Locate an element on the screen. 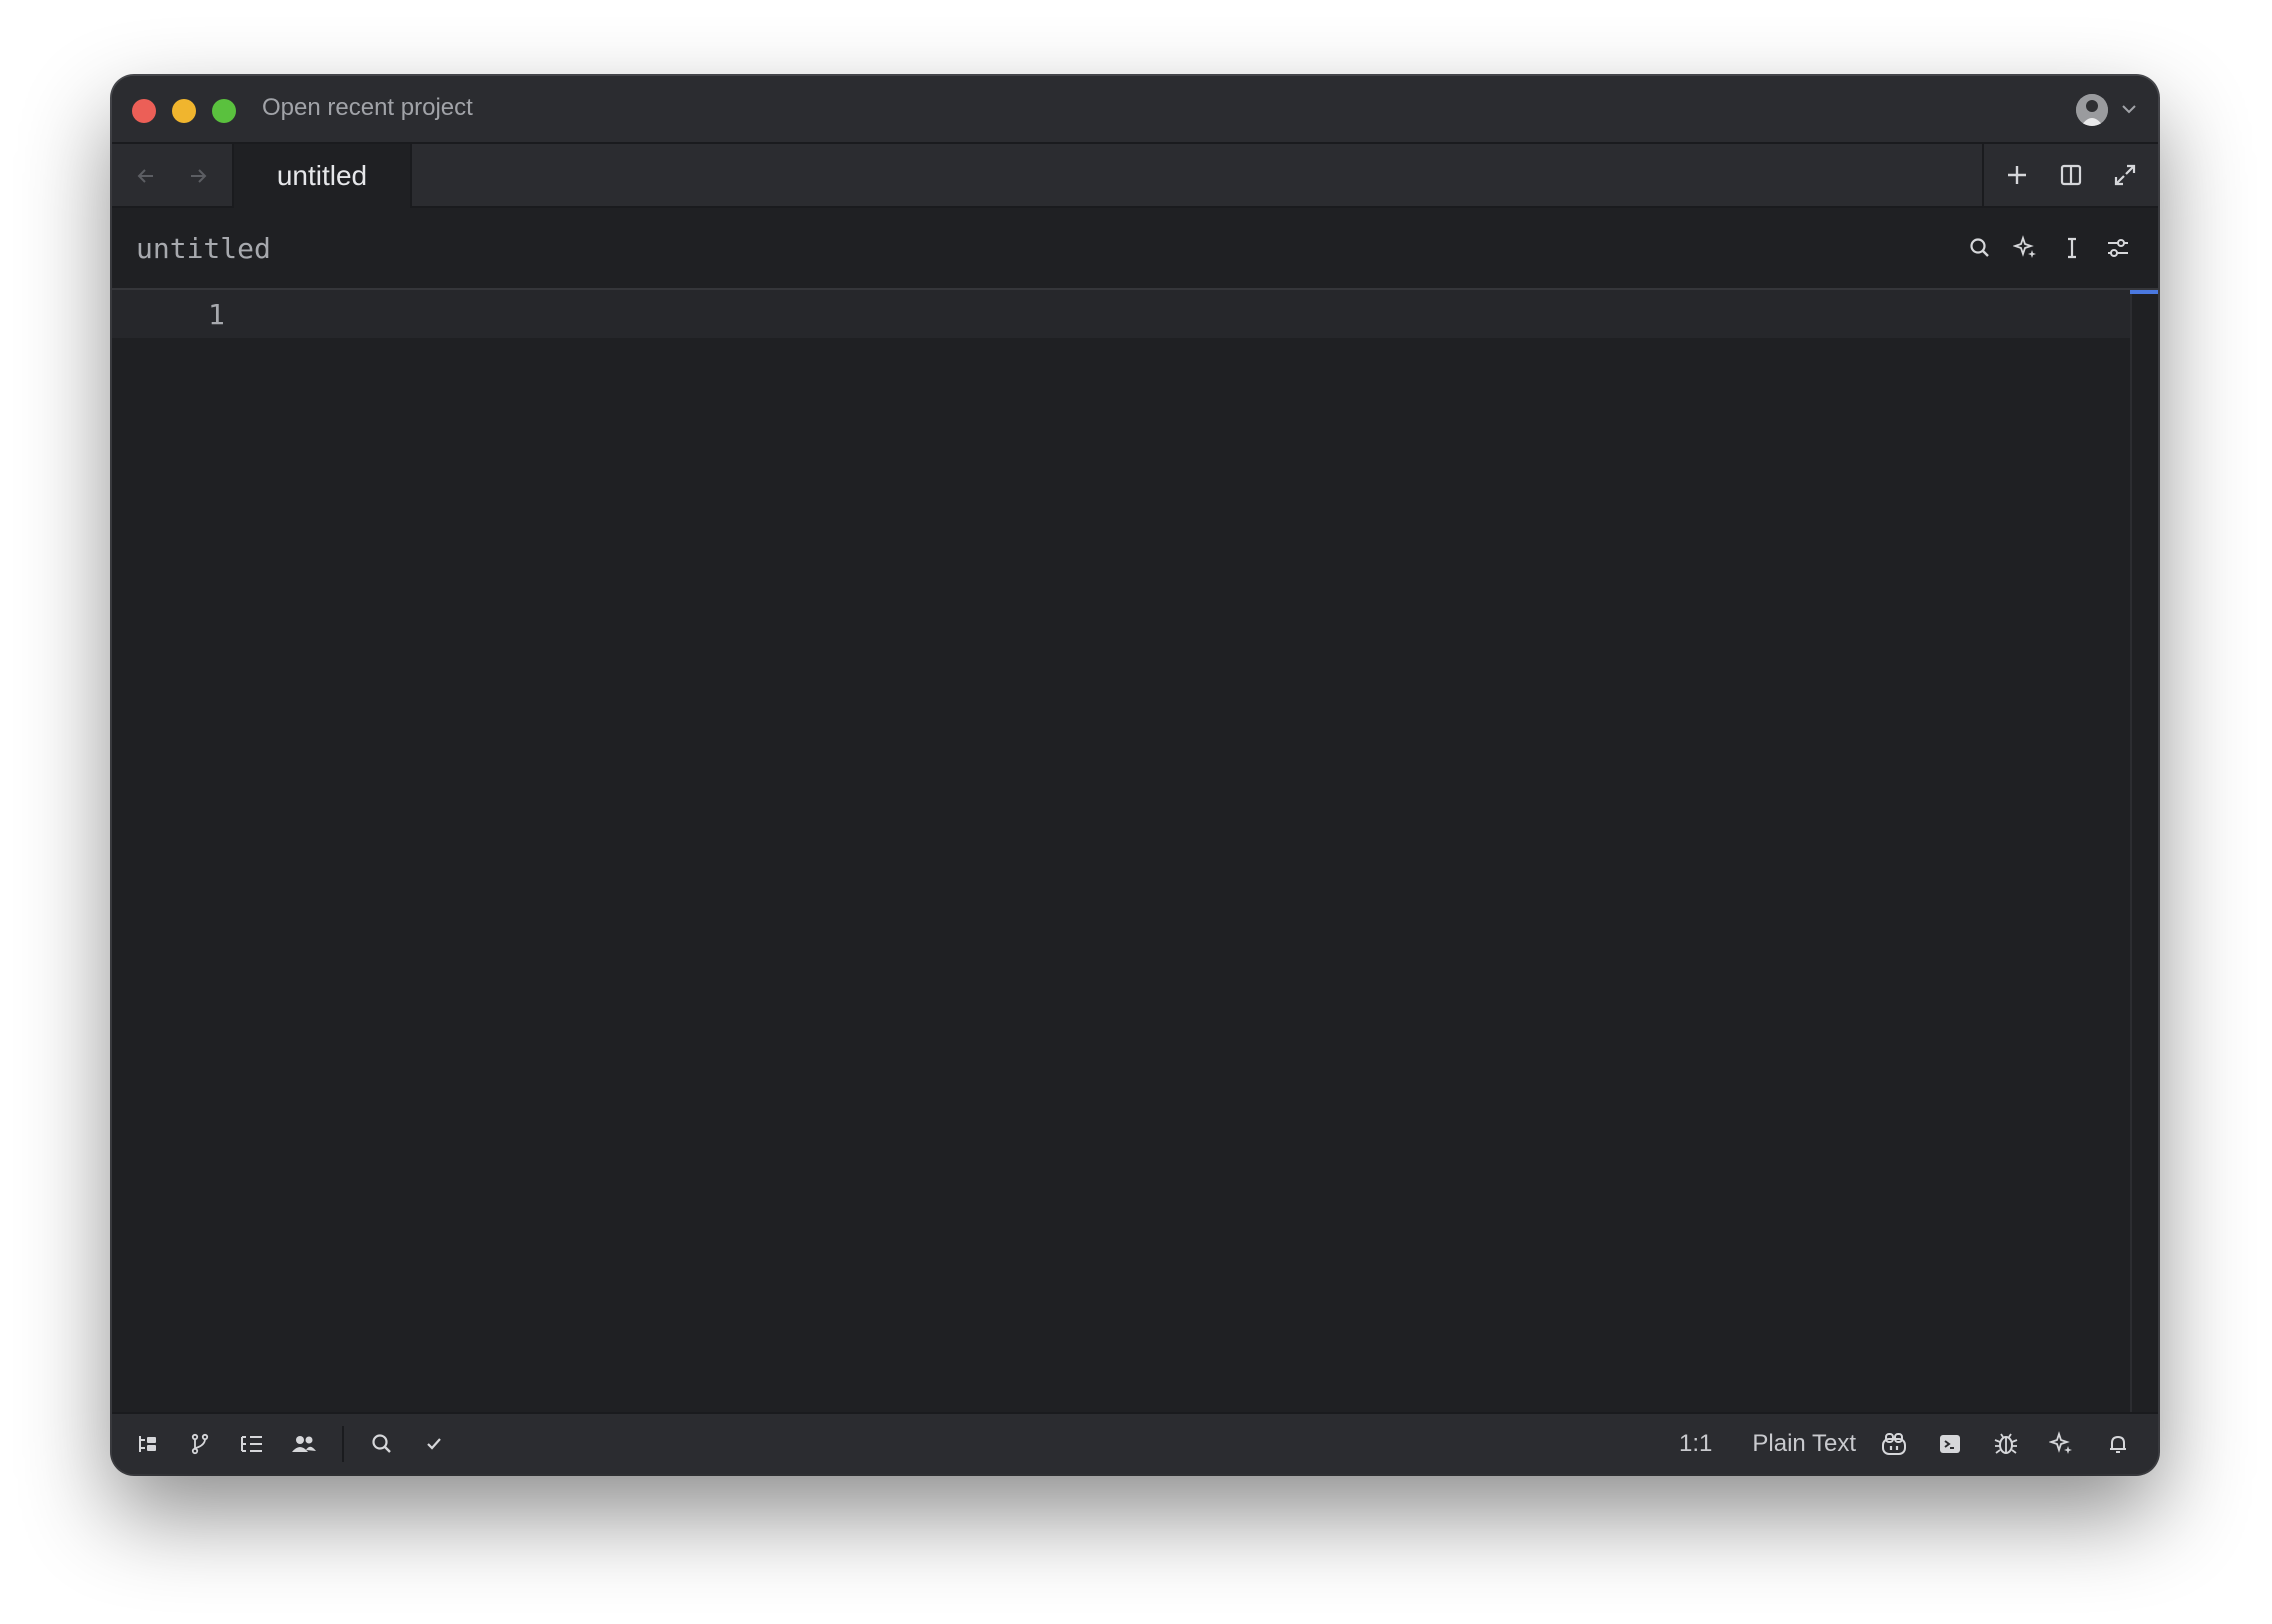 The height and width of the screenshot is (1624, 2272). outline-icon is located at coordinates (252, 1444).